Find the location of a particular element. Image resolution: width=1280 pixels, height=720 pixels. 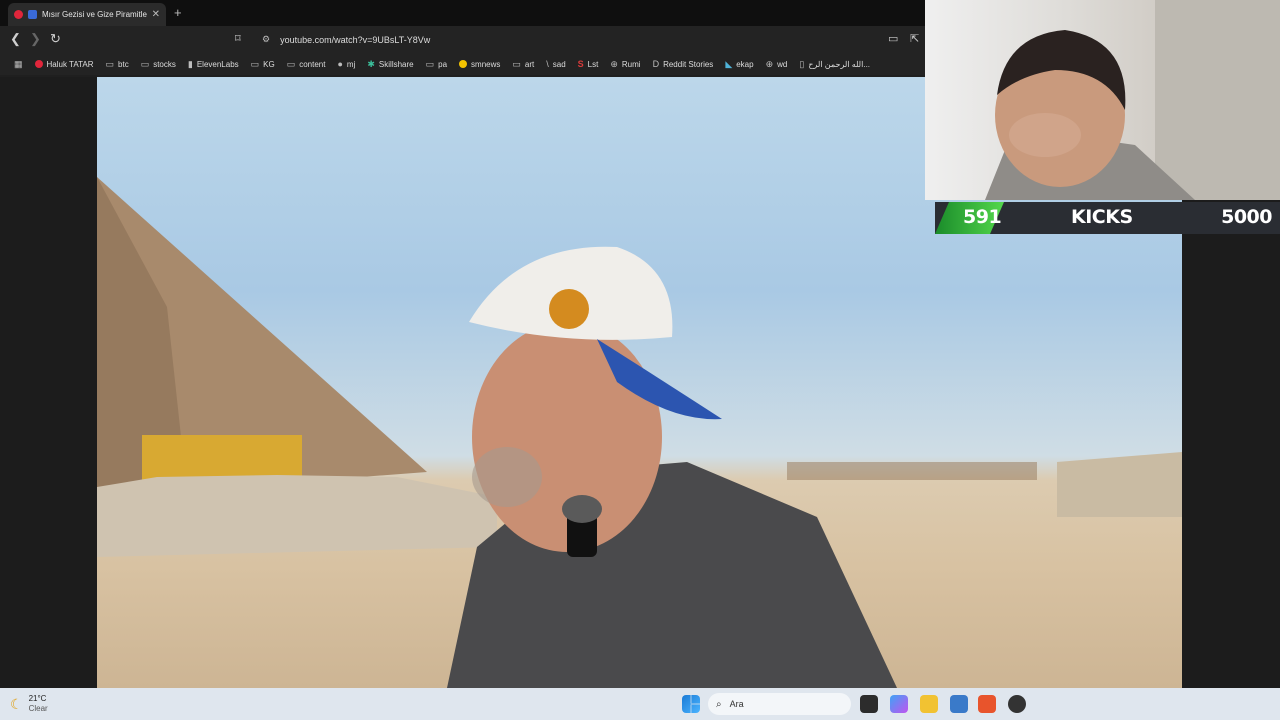

reload-button: ↻ is located at coordinates (55, 39).